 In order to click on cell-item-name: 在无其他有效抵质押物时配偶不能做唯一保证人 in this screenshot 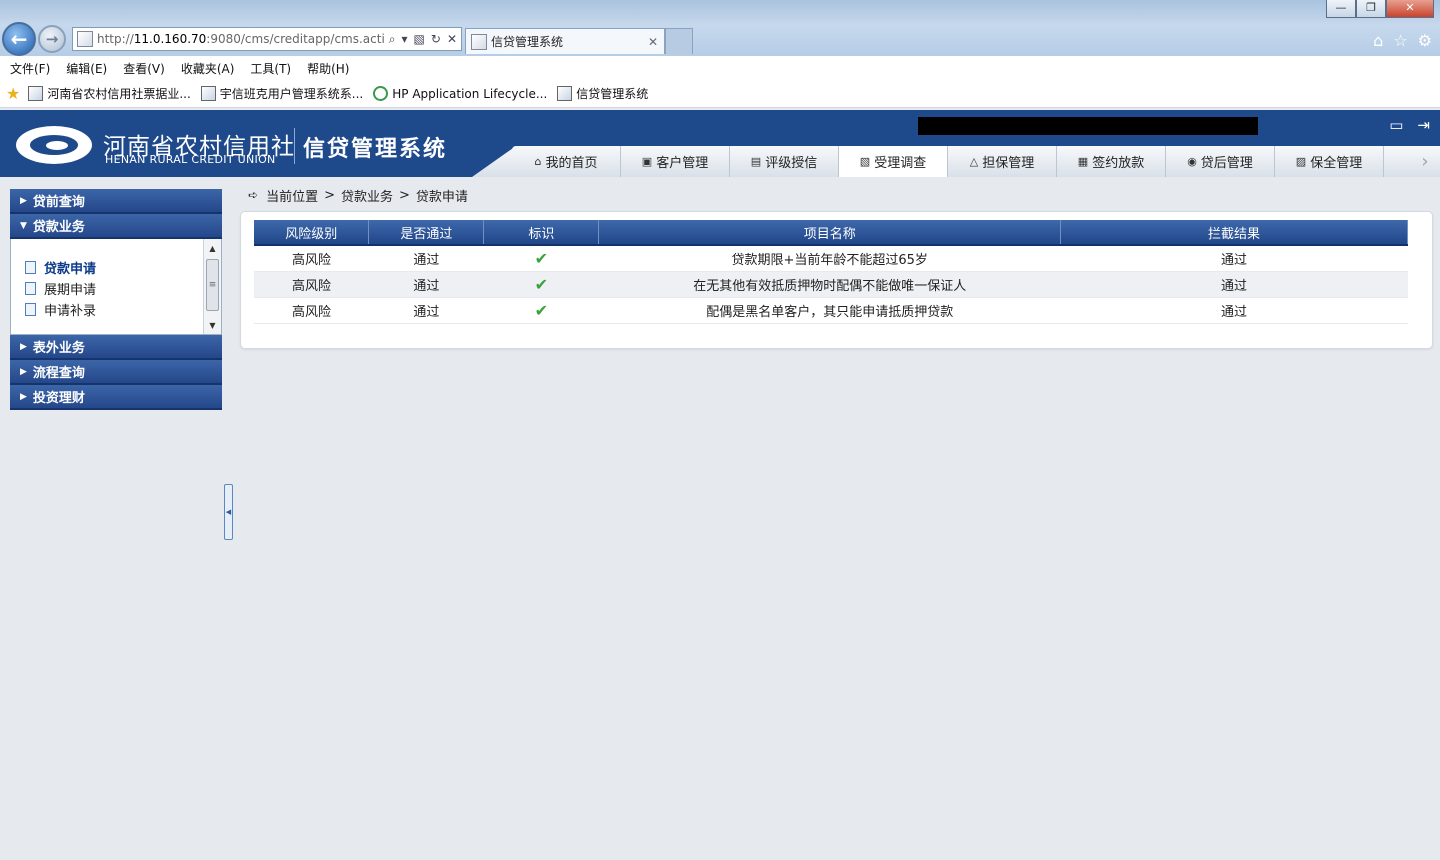, I will do `click(829, 284)`.